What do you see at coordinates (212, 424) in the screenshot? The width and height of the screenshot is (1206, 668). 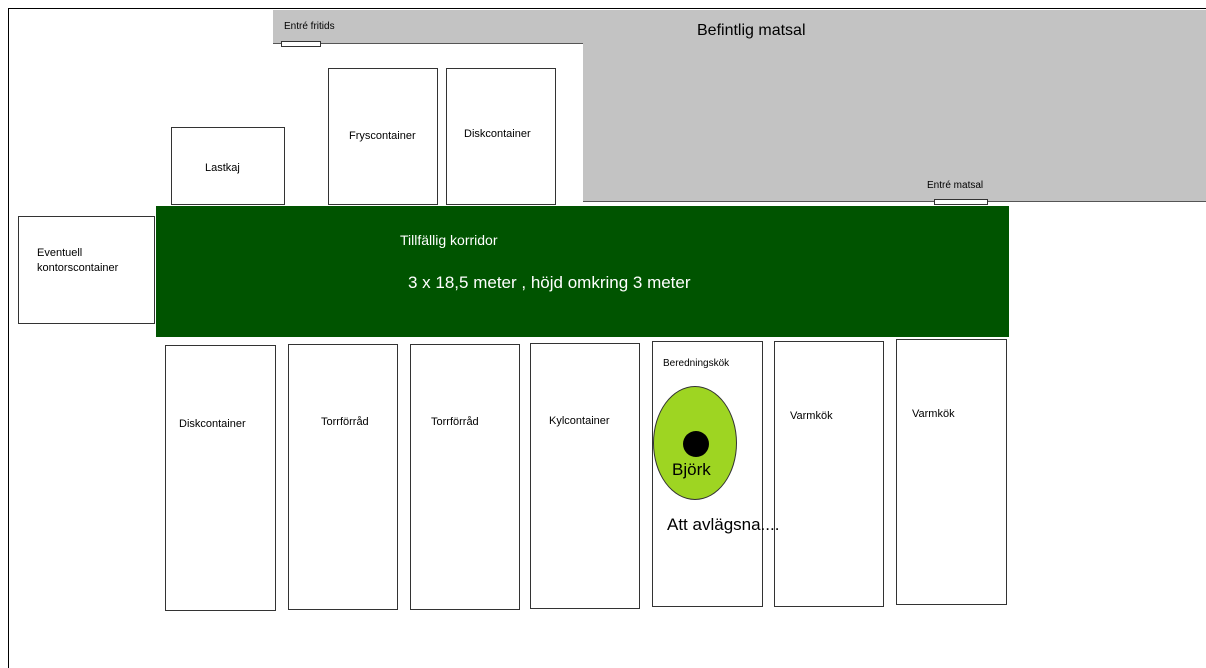 I see `diskcontainer-bottom-label: Diskcontainer` at bounding box center [212, 424].